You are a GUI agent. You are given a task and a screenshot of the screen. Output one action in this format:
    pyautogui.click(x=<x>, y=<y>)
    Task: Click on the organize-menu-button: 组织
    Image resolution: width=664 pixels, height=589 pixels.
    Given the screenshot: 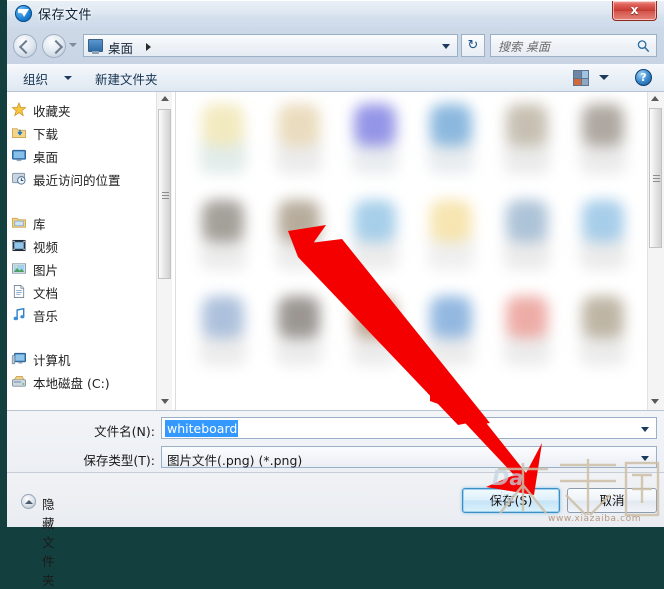 What is the action you would take?
    pyautogui.click(x=35, y=78)
    